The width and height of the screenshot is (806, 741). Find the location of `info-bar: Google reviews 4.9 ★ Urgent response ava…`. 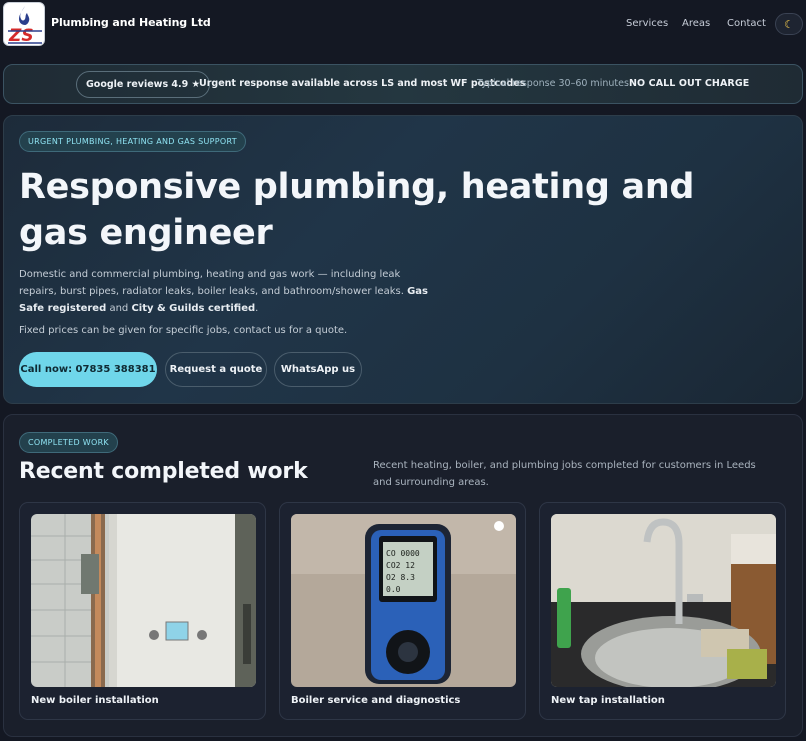

info-bar: Google reviews 4.9 ★ Urgent response ava… is located at coordinates (403, 84).